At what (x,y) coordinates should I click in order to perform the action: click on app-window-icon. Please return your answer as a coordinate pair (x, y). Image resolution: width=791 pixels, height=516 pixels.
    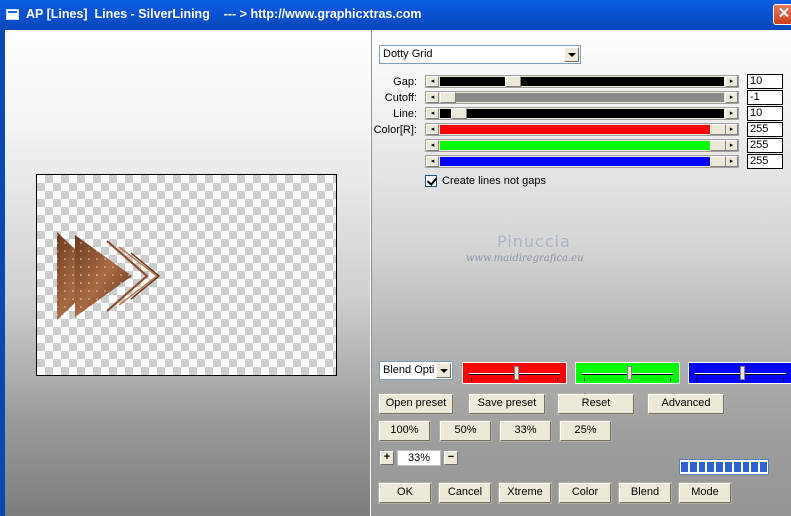
    Looking at the image, I should click on (12, 14).